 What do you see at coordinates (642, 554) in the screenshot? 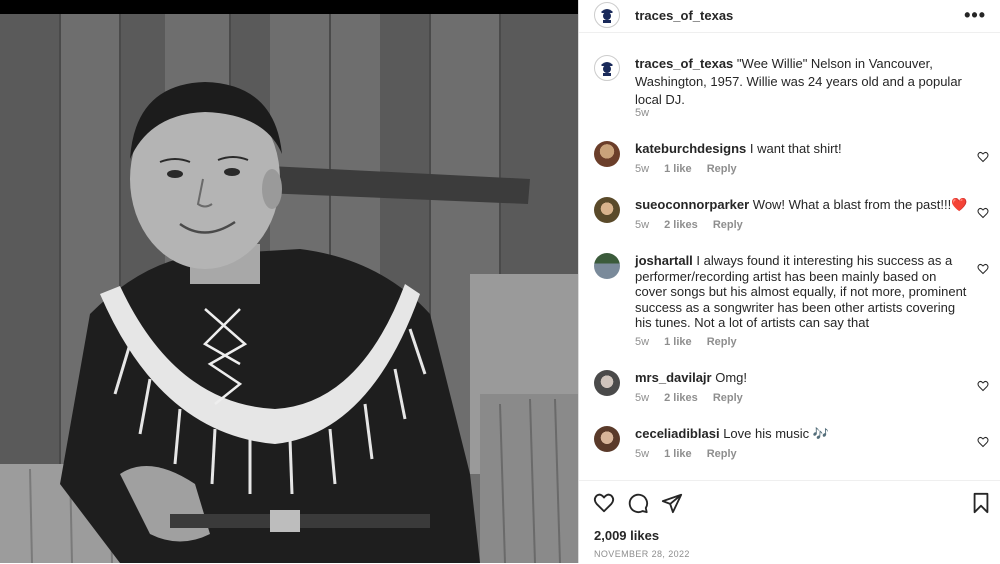
I see `post-date: NOVEMBER 28, 2022` at bounding box center [642, 554].